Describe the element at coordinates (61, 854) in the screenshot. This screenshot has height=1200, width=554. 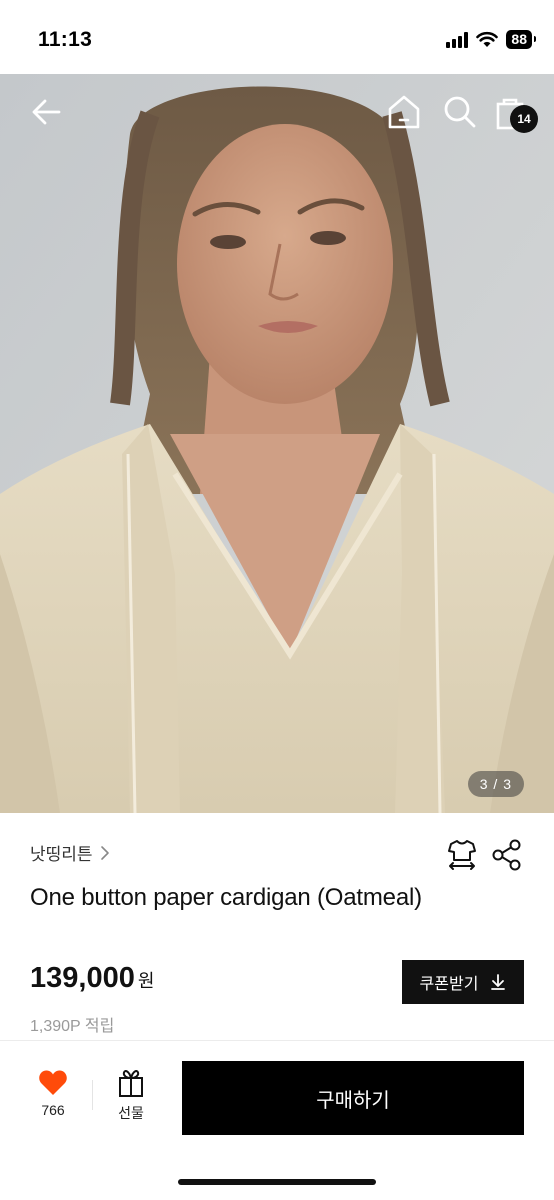
I see `brand-name: 낫띵리튼` at that location.